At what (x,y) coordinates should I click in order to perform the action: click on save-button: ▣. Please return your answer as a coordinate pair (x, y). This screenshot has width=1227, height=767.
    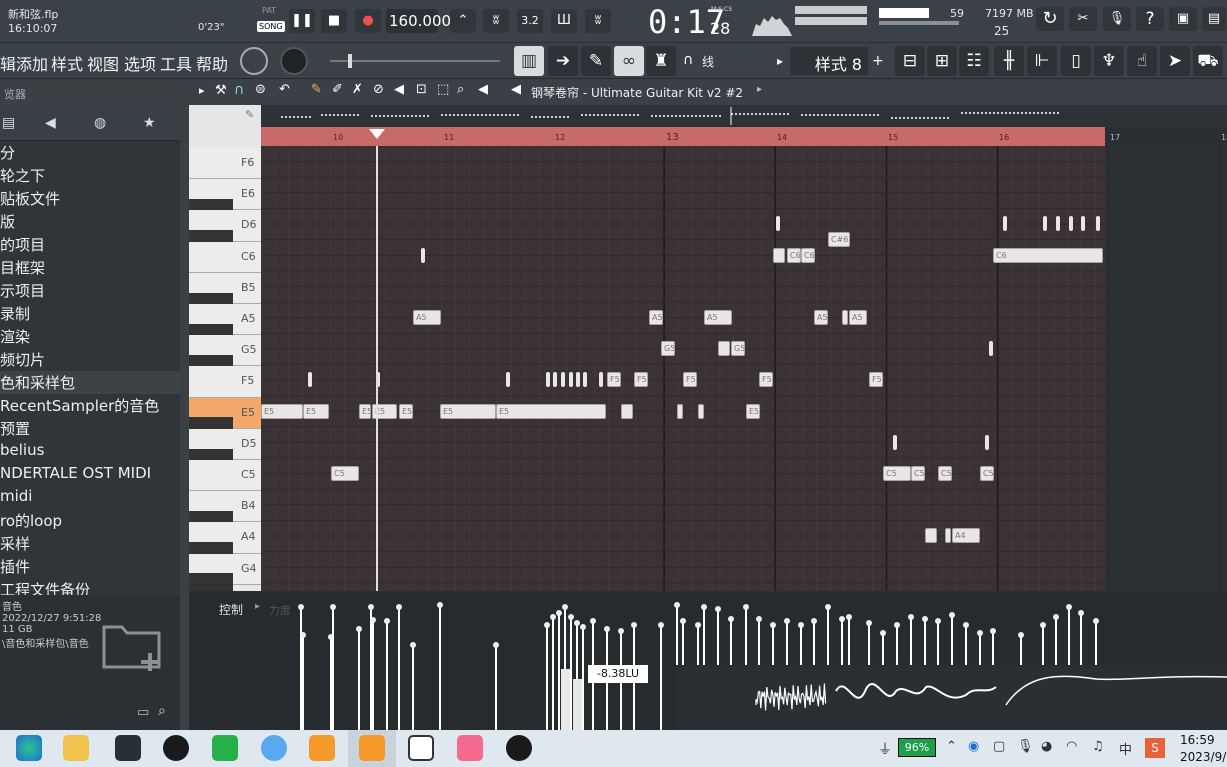
    Looking at the image, I should click on (1183, 19).